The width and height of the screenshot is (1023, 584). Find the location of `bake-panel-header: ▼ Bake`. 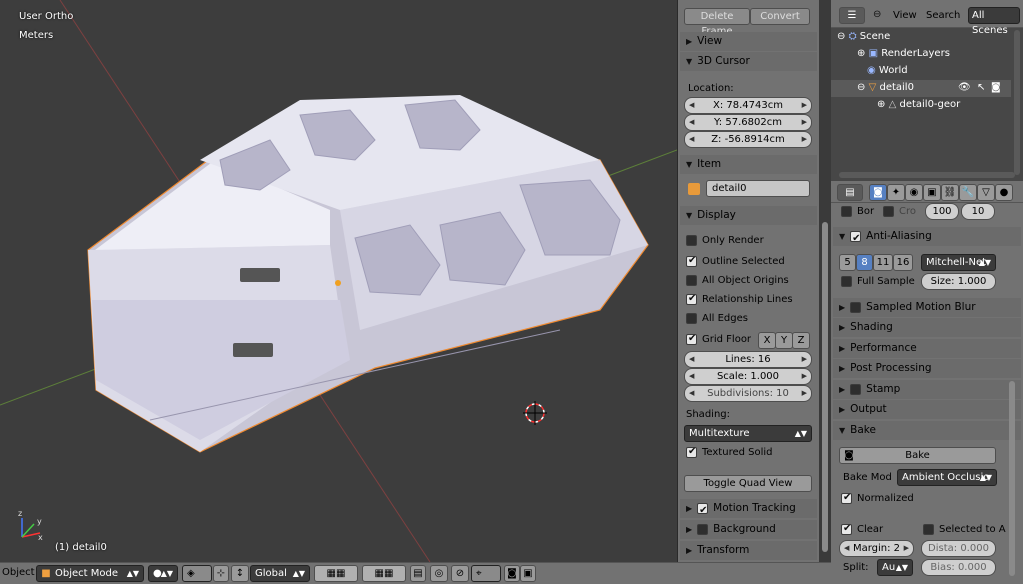

bake-panel-header: ▼ Bake is located at coordinates (927, 430).